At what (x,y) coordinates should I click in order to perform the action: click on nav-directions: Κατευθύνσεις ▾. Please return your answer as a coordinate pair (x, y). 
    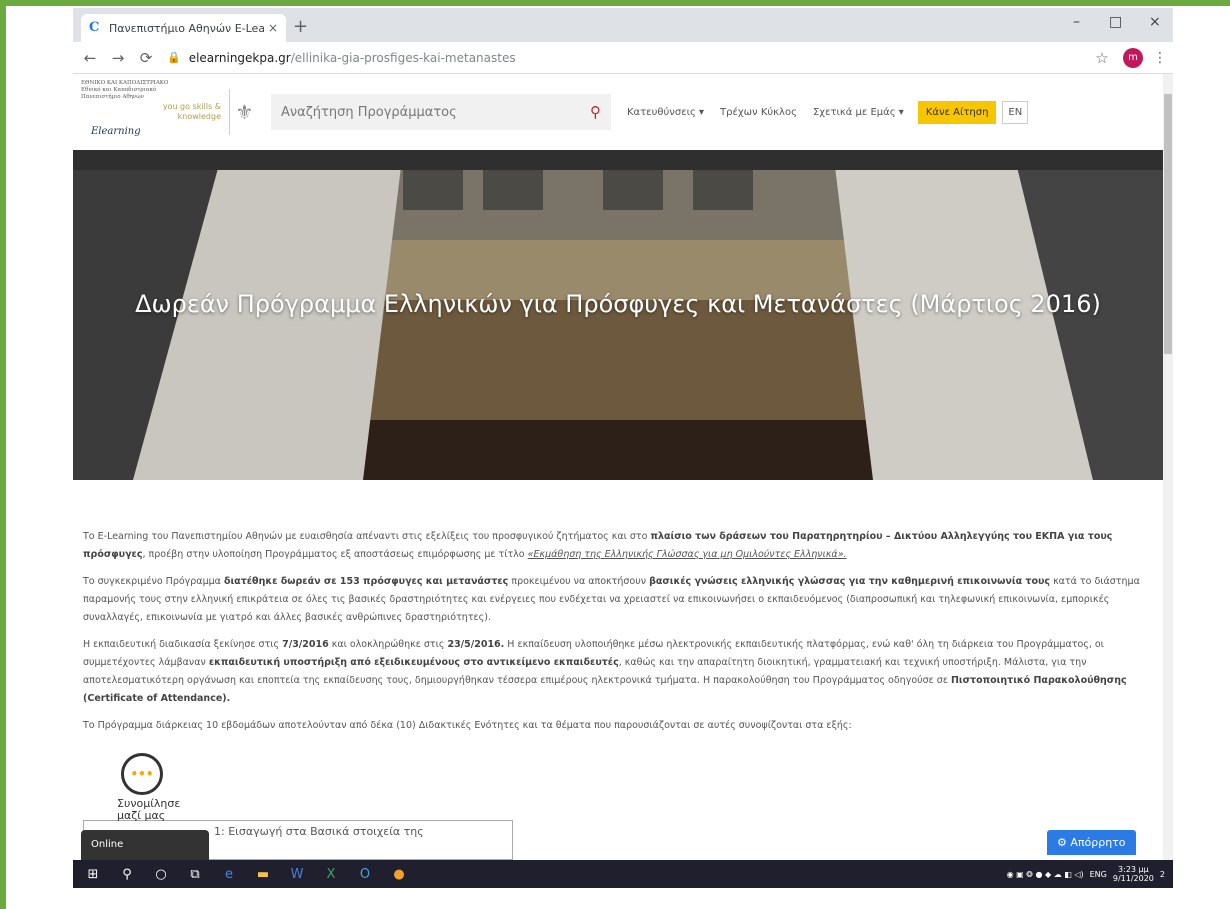
    Looking at the image, I should click on (665, 112).